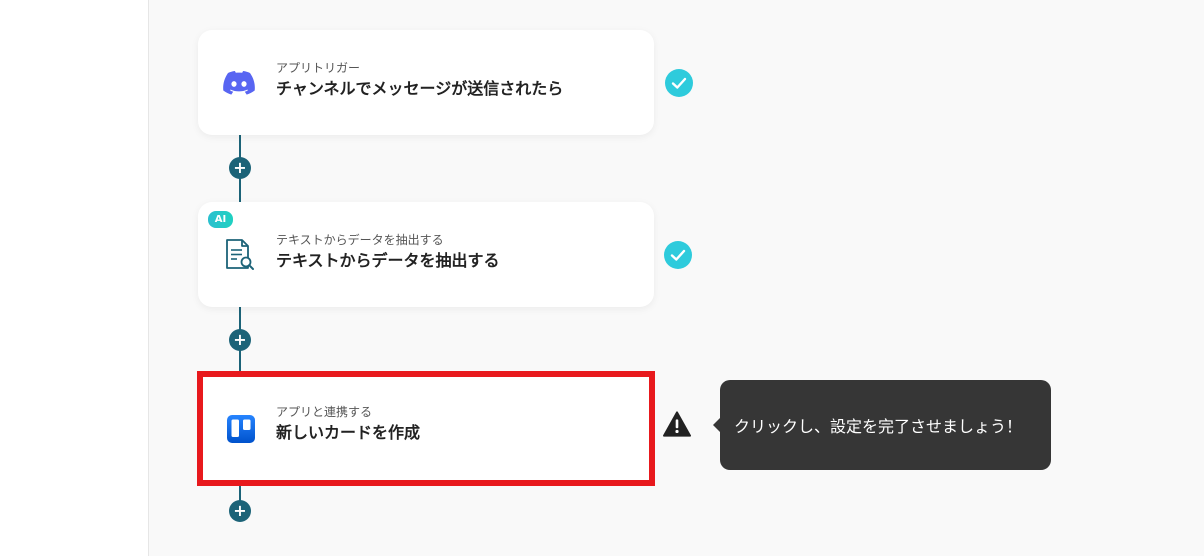 Image resolution: width=1204 pixels, height=556 pixels. Describe the element at coordinates (318, 68) in the screenshot. I see `step-subtitle: アプリトリガー` at that location.